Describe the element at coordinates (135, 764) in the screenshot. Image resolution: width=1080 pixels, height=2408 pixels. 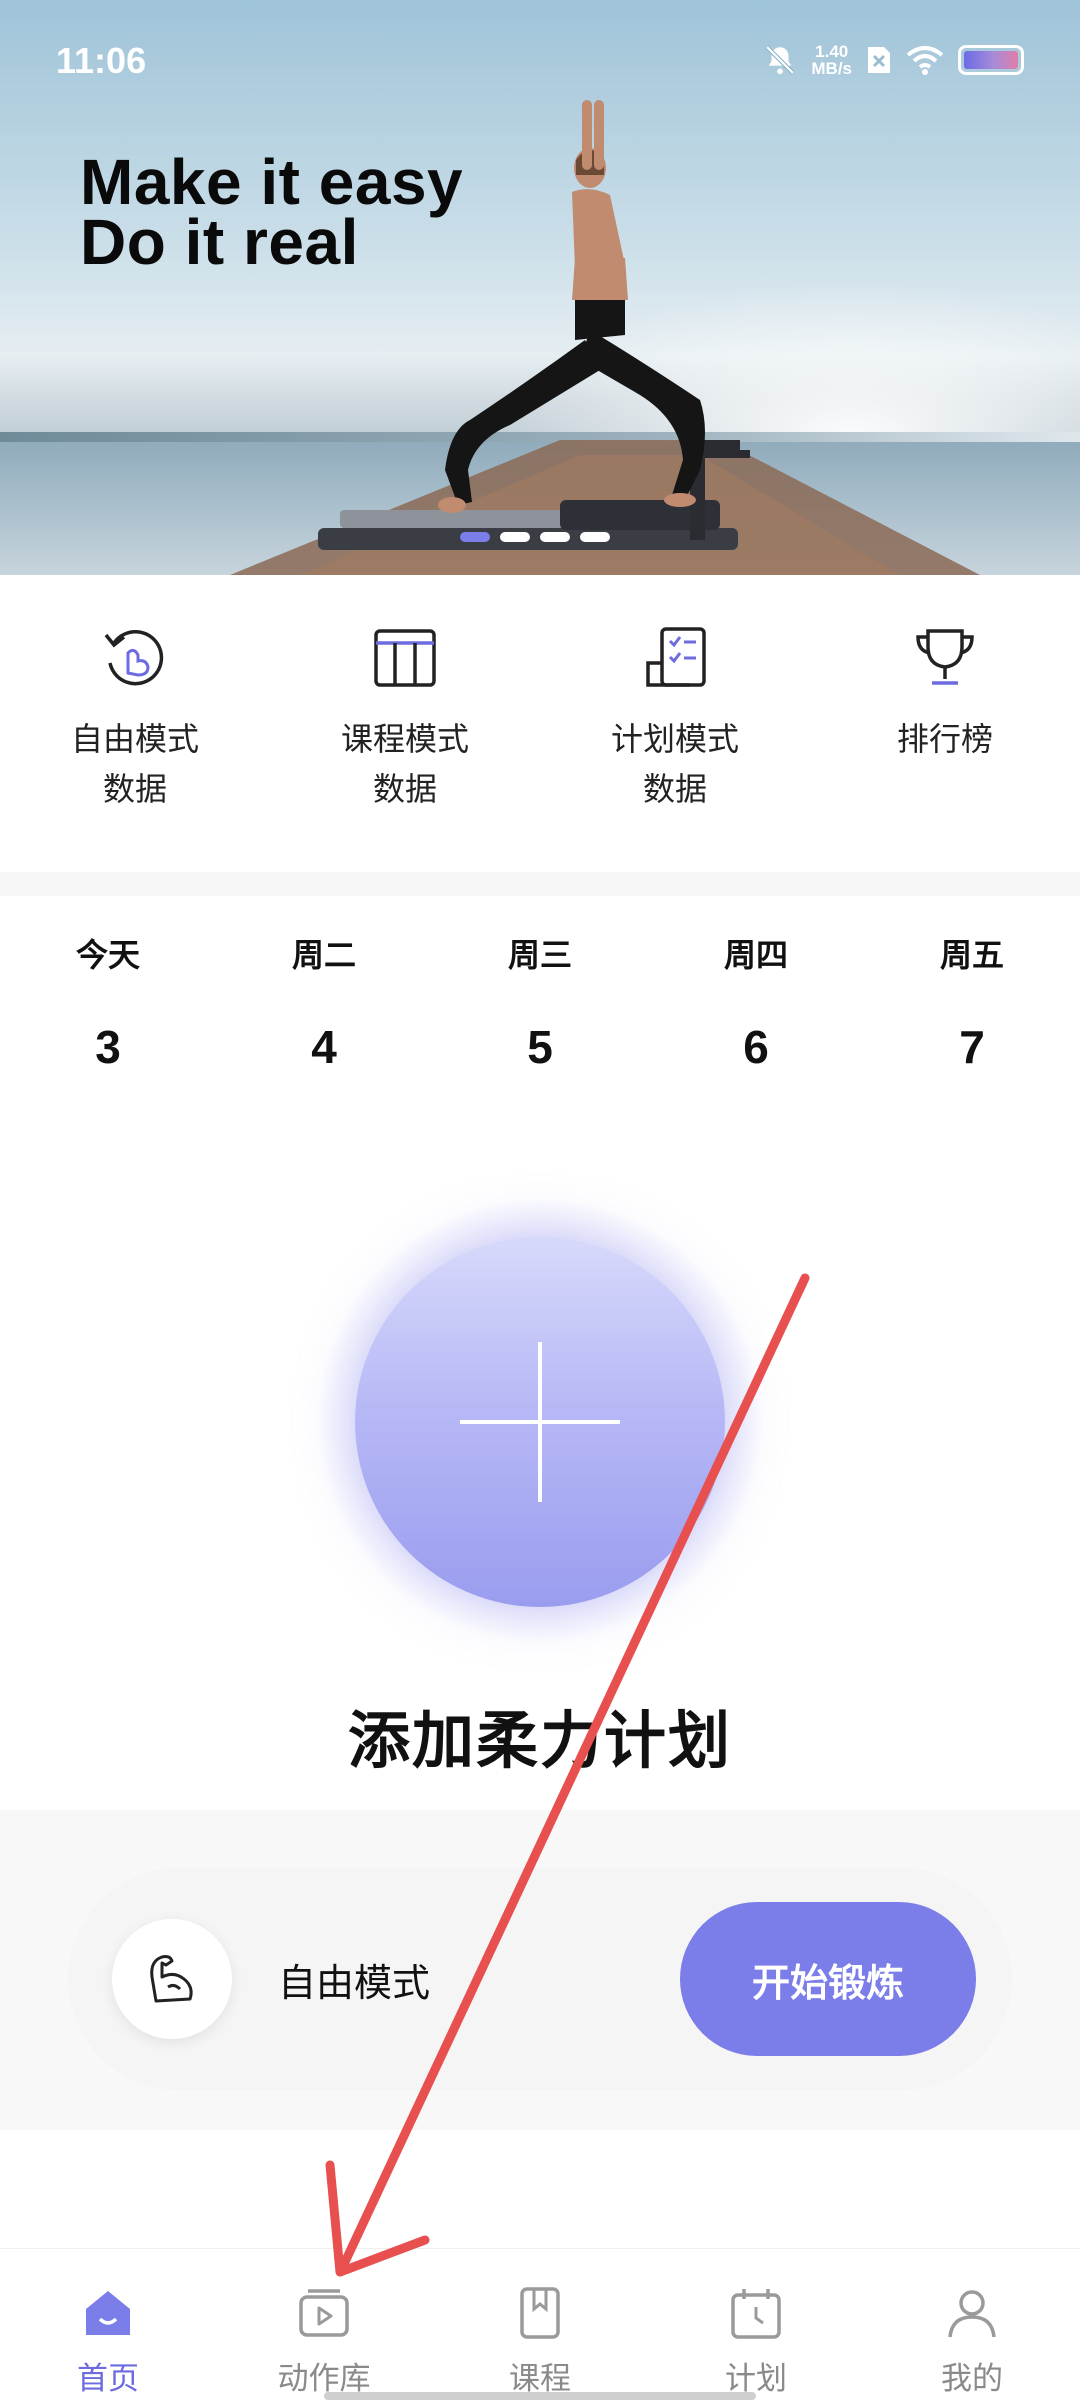
I see `quick-item-label: 自由模式 数据` at that location.